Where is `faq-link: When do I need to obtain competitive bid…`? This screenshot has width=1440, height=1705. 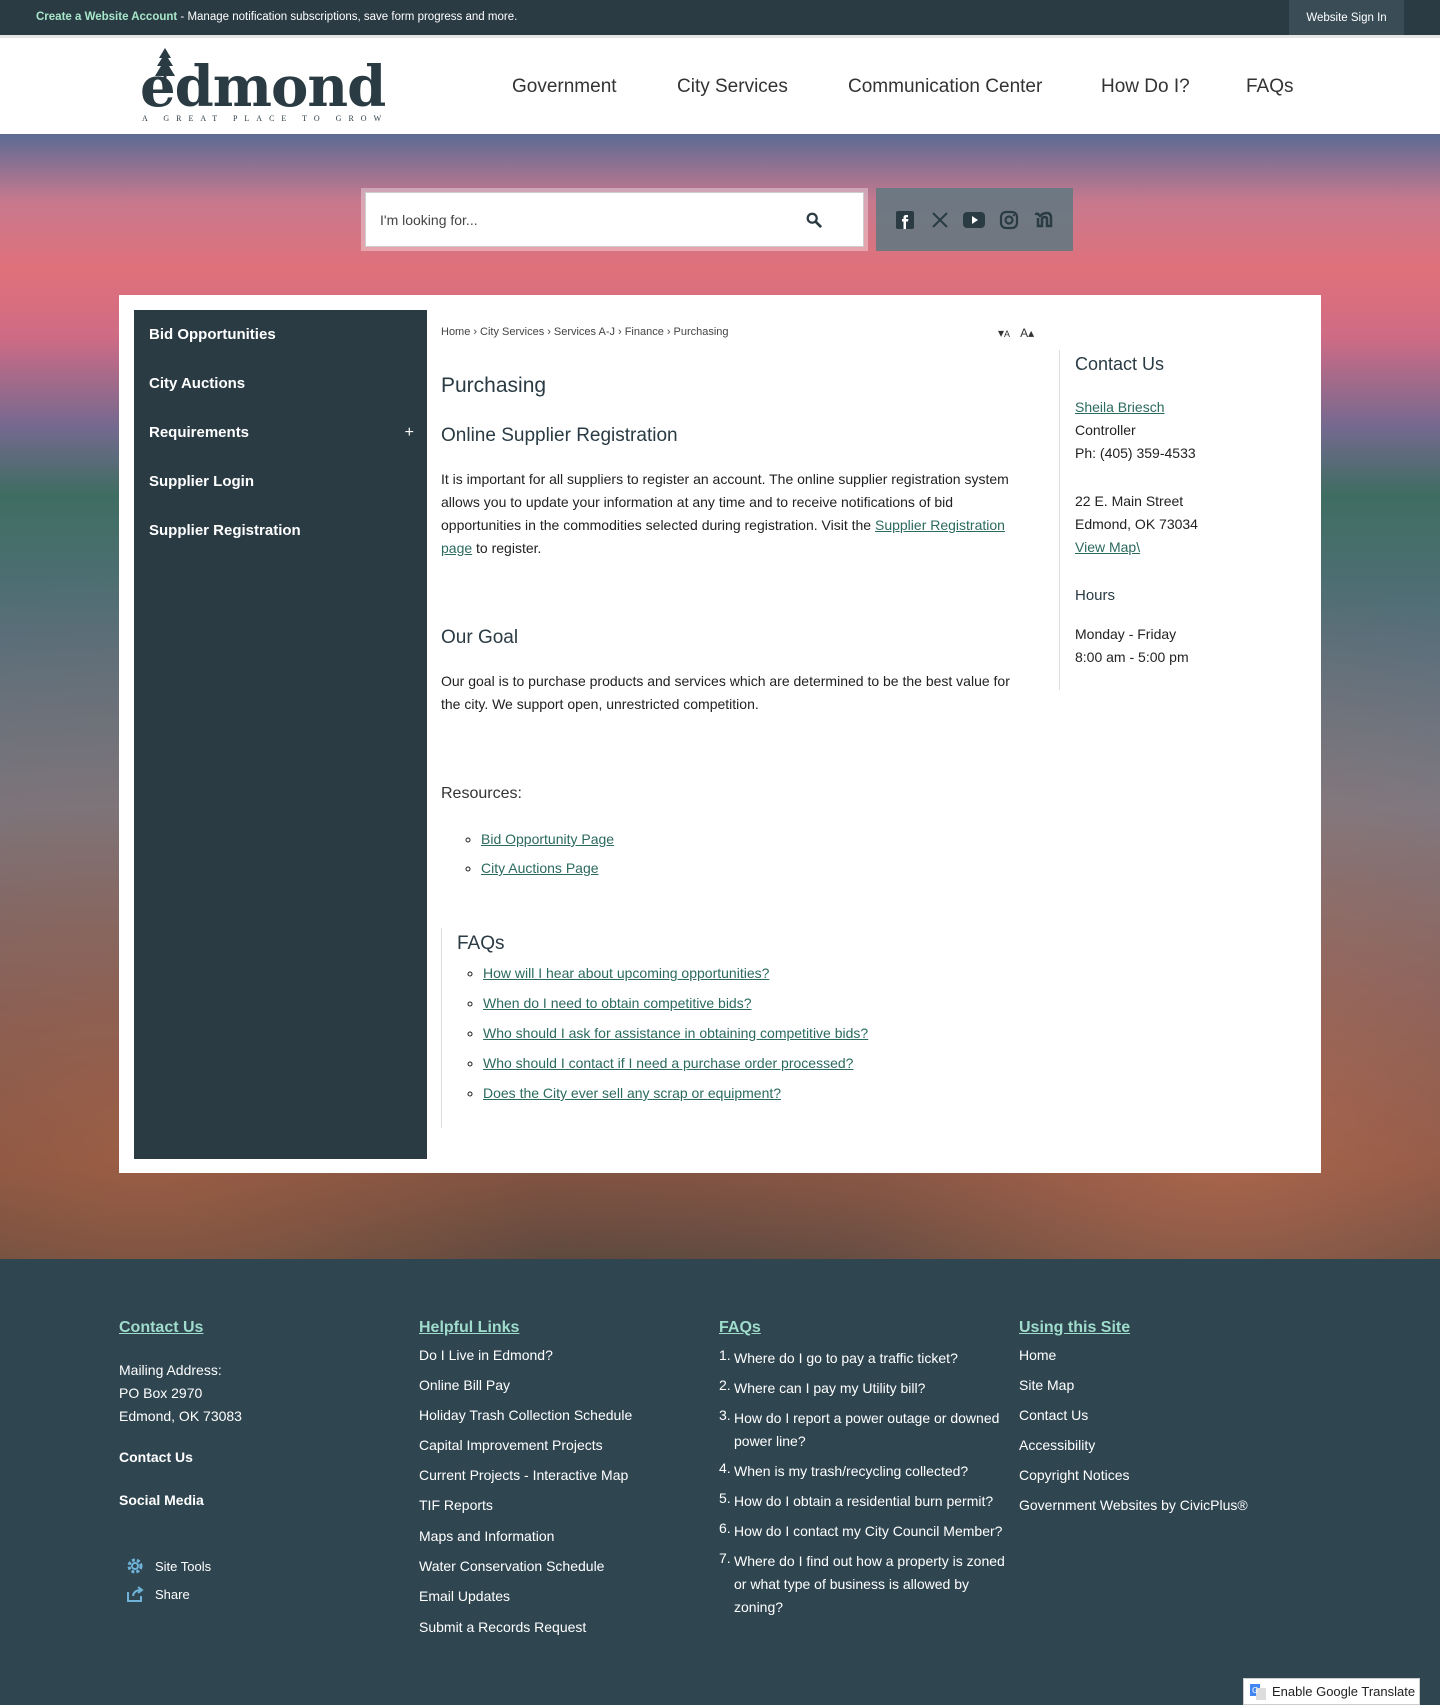
faq-link: When do I need to obtain competitive bid… is located at coordinates (617, 1003).